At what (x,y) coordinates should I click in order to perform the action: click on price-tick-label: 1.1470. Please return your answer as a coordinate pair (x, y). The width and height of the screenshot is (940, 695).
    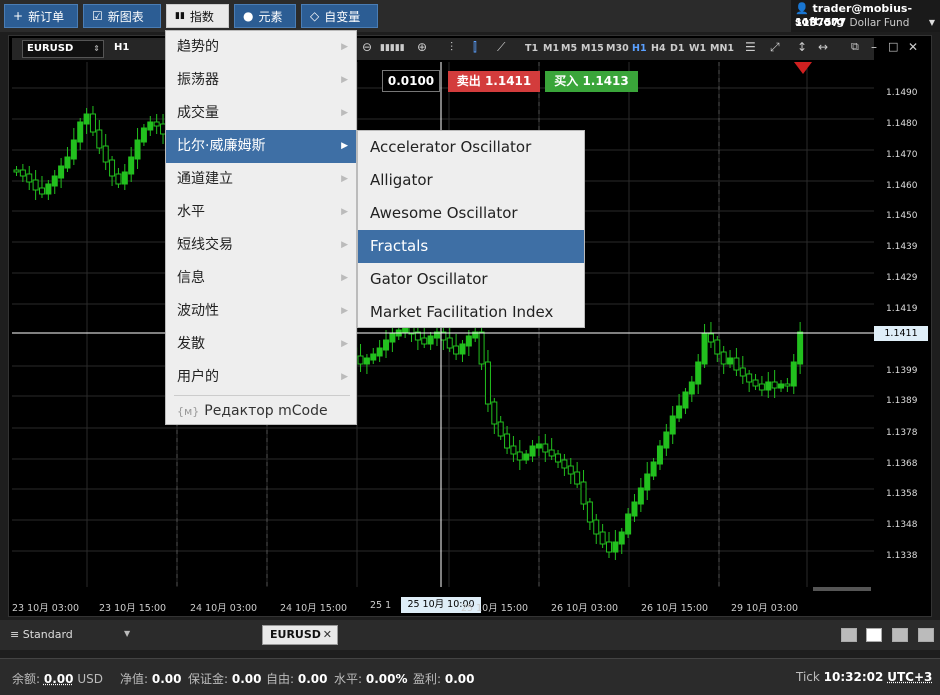
    Looking at the image, I should click on (902, 155).